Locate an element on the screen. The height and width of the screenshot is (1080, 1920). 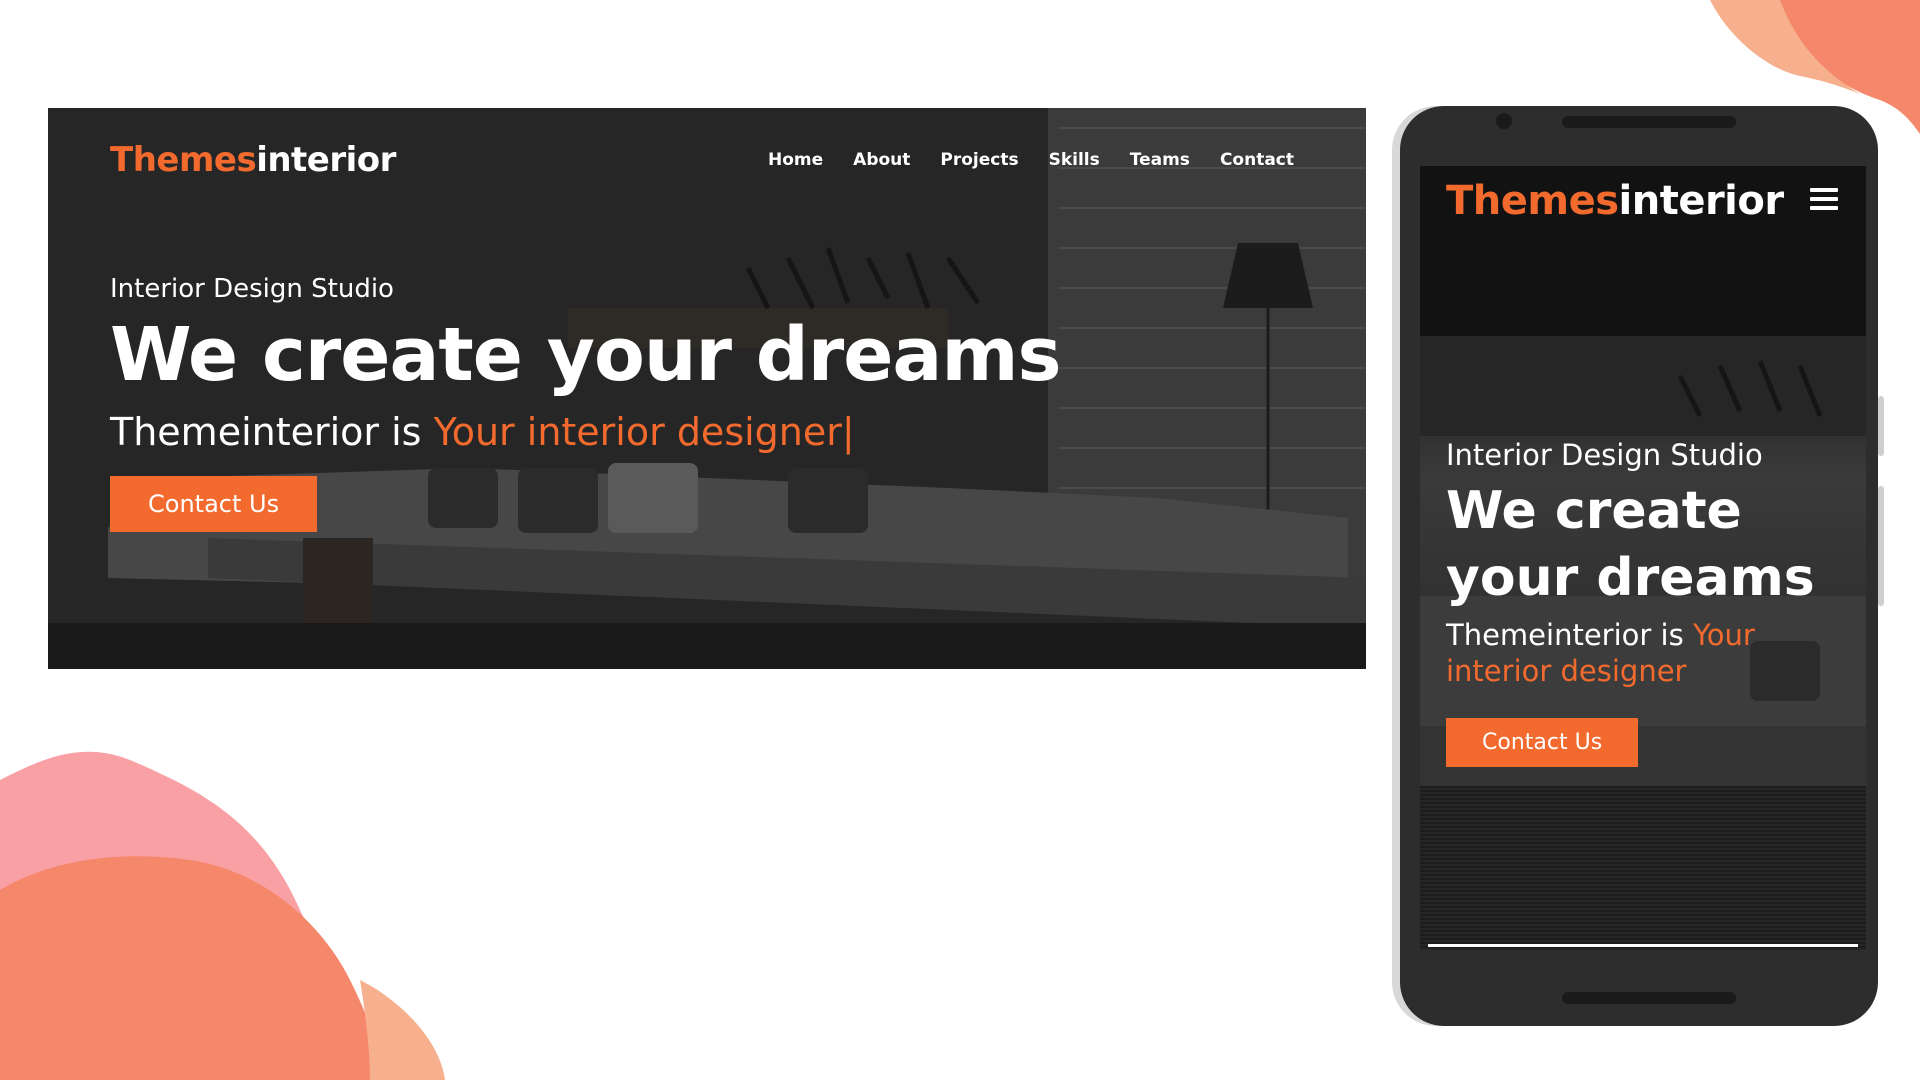
rug-texture is located at coordinates (1643, 868).